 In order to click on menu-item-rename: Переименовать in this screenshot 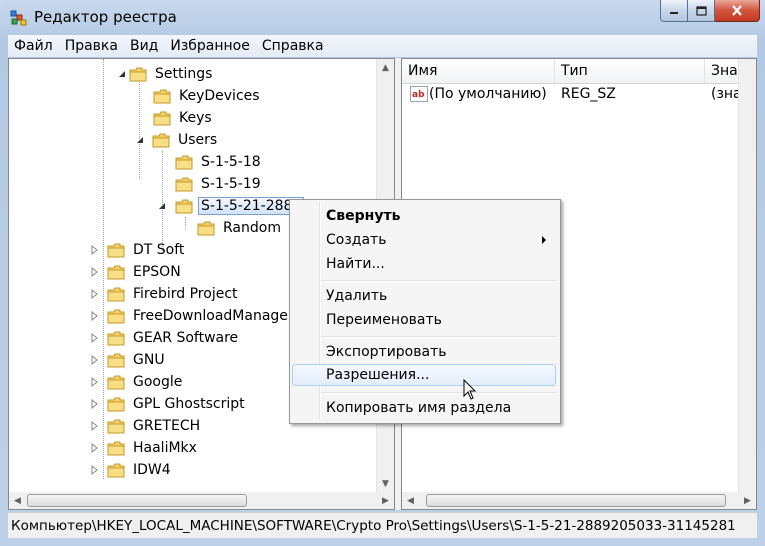, I will do `click(424, 320)`.